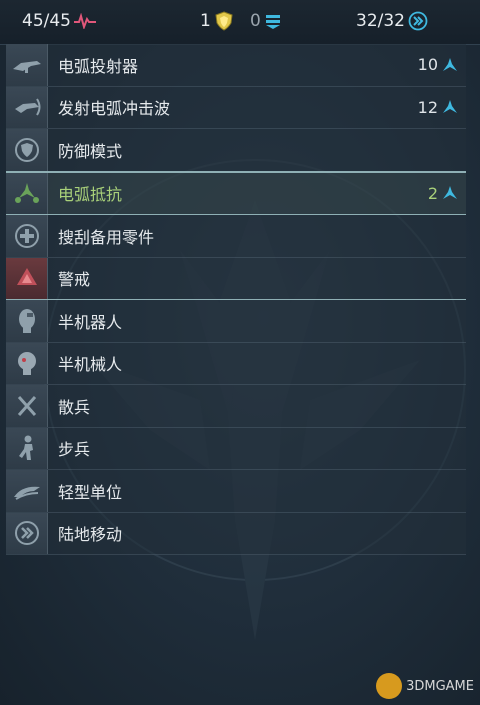 This screenshot has width=480, height=705. I want to click on list-item-label: 电弧投射器, so click(98, 66).